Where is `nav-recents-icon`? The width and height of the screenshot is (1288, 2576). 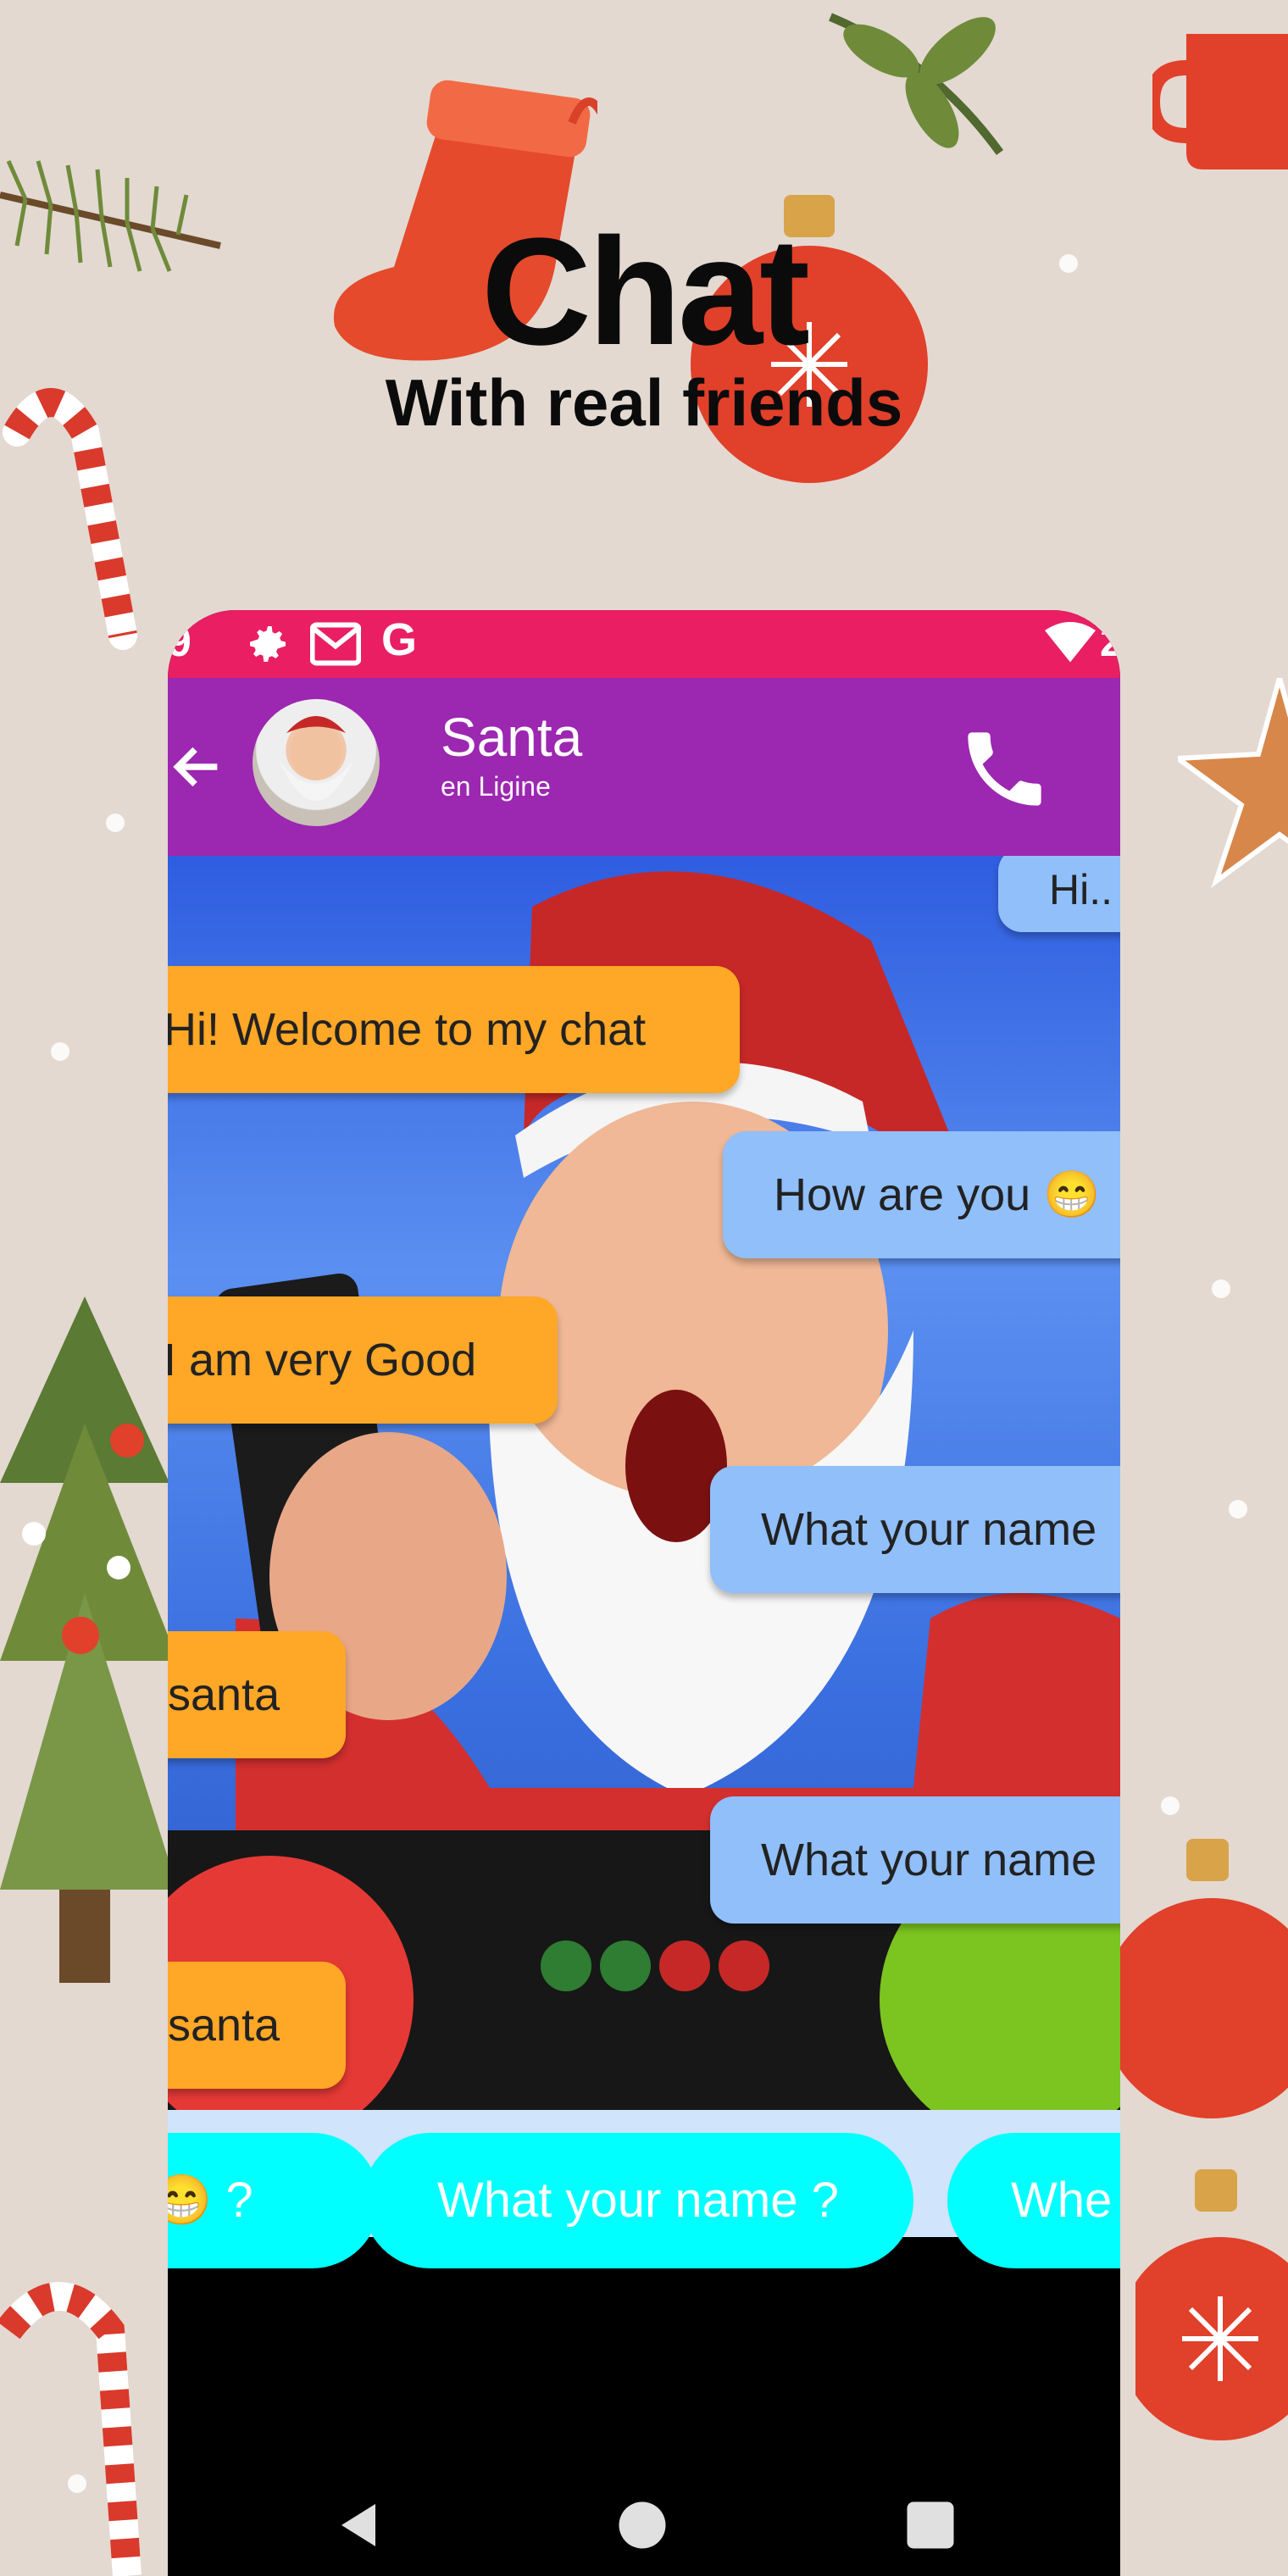 nav-recents-icon is located at coordinates (930, 2525).